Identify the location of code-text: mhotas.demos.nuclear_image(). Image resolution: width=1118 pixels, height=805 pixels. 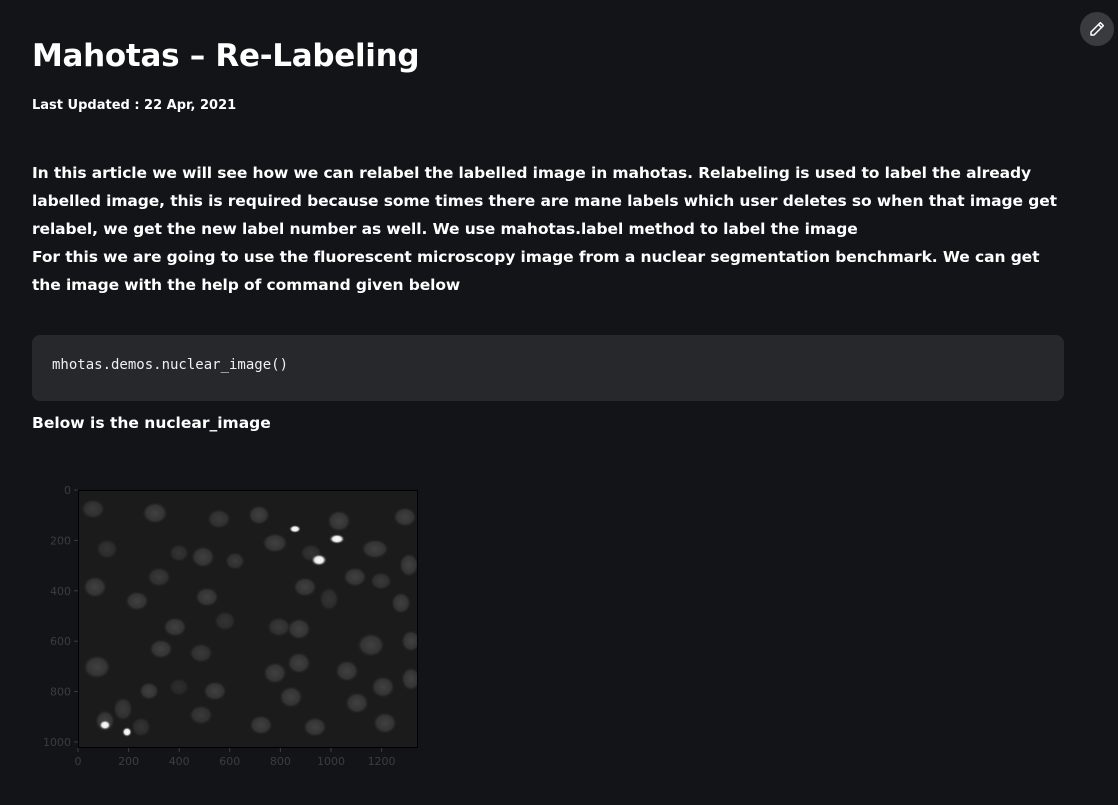
(170, 365).